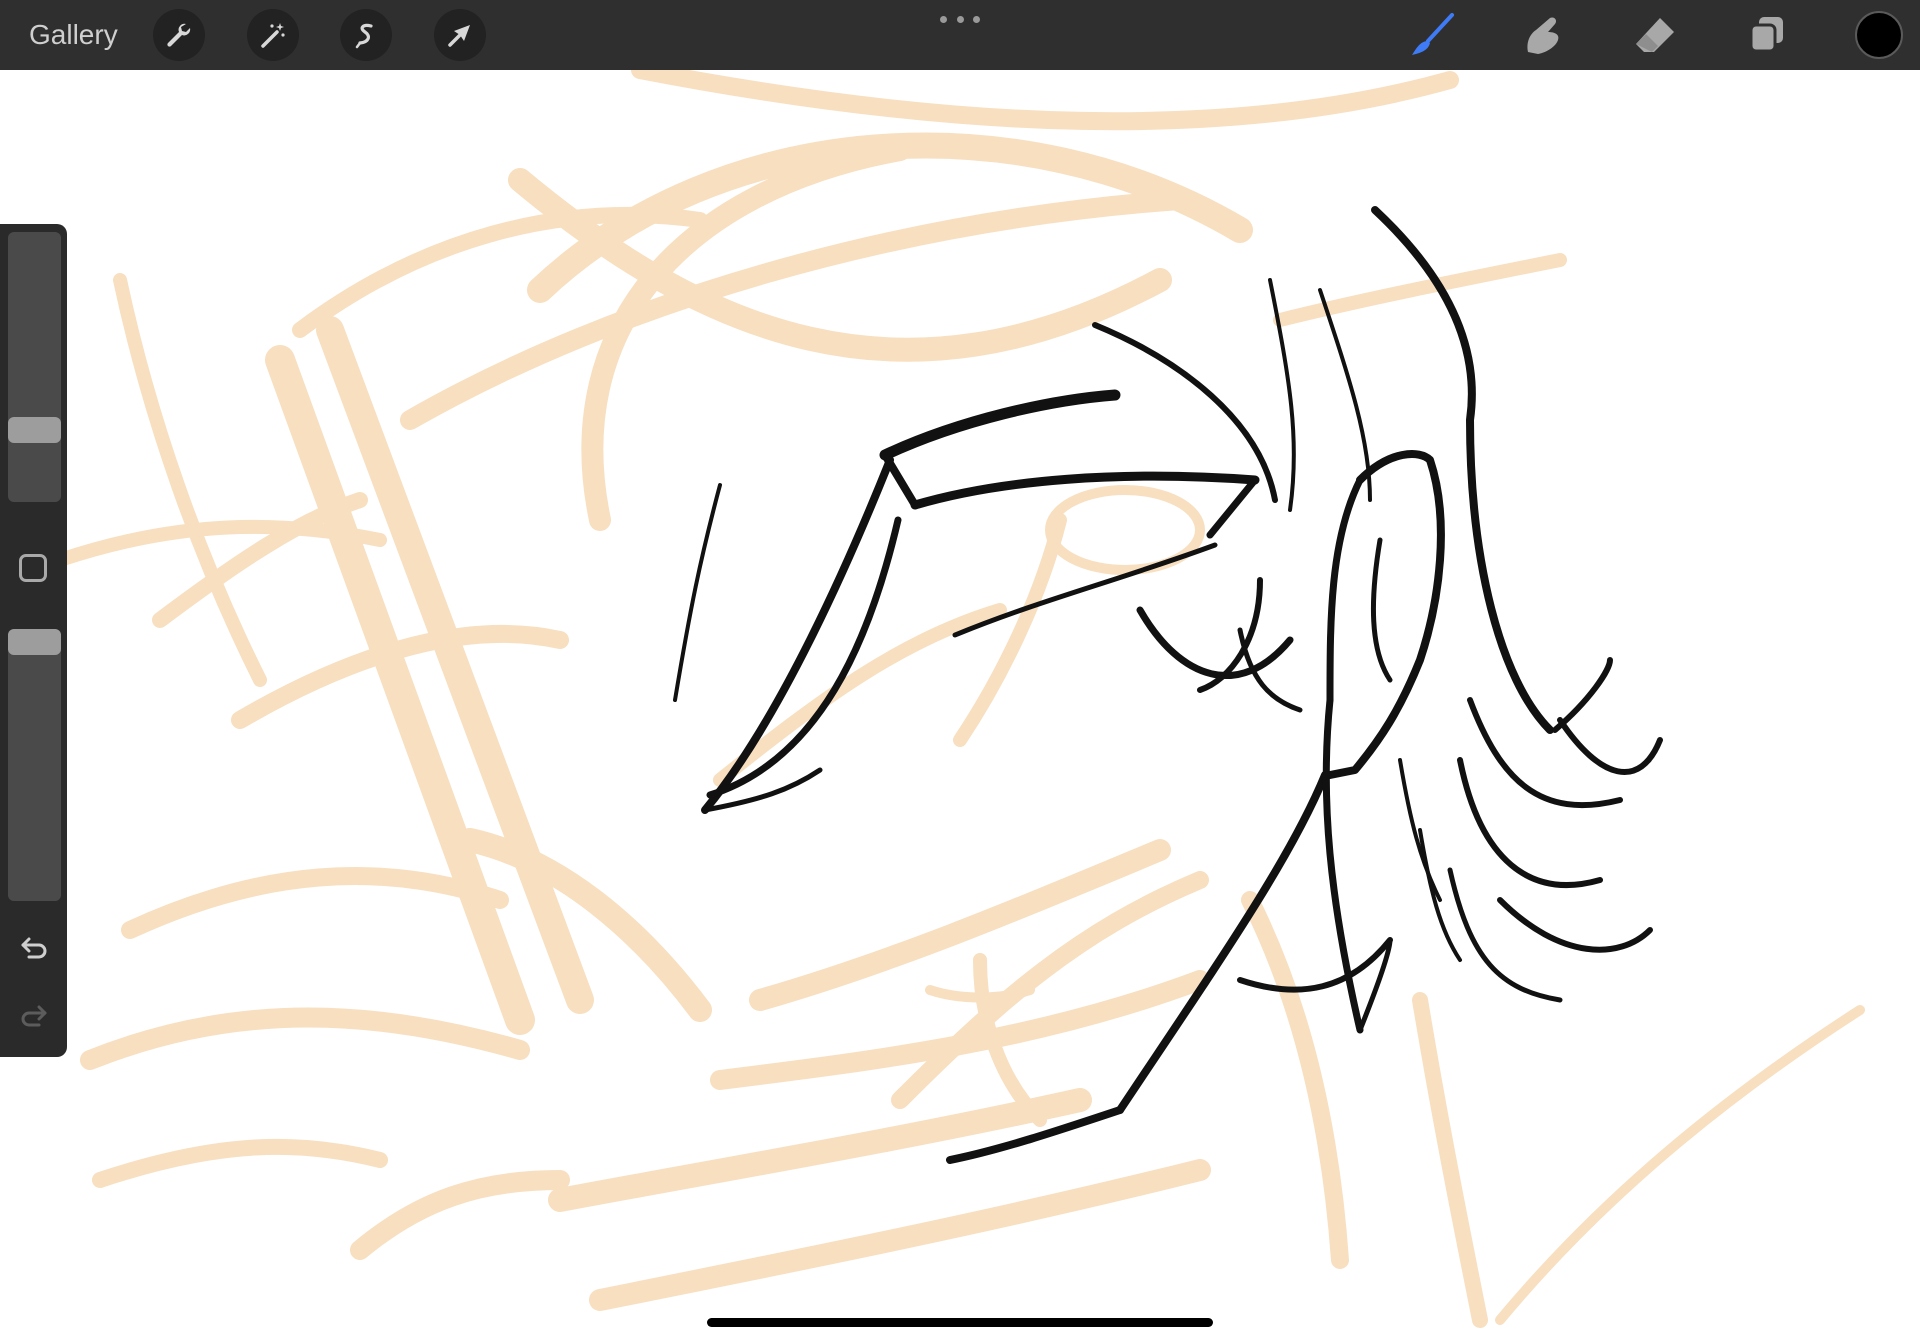 This screenshot has width=1920, height=1341. I want to click on layers-icon, so click(1766, 35).